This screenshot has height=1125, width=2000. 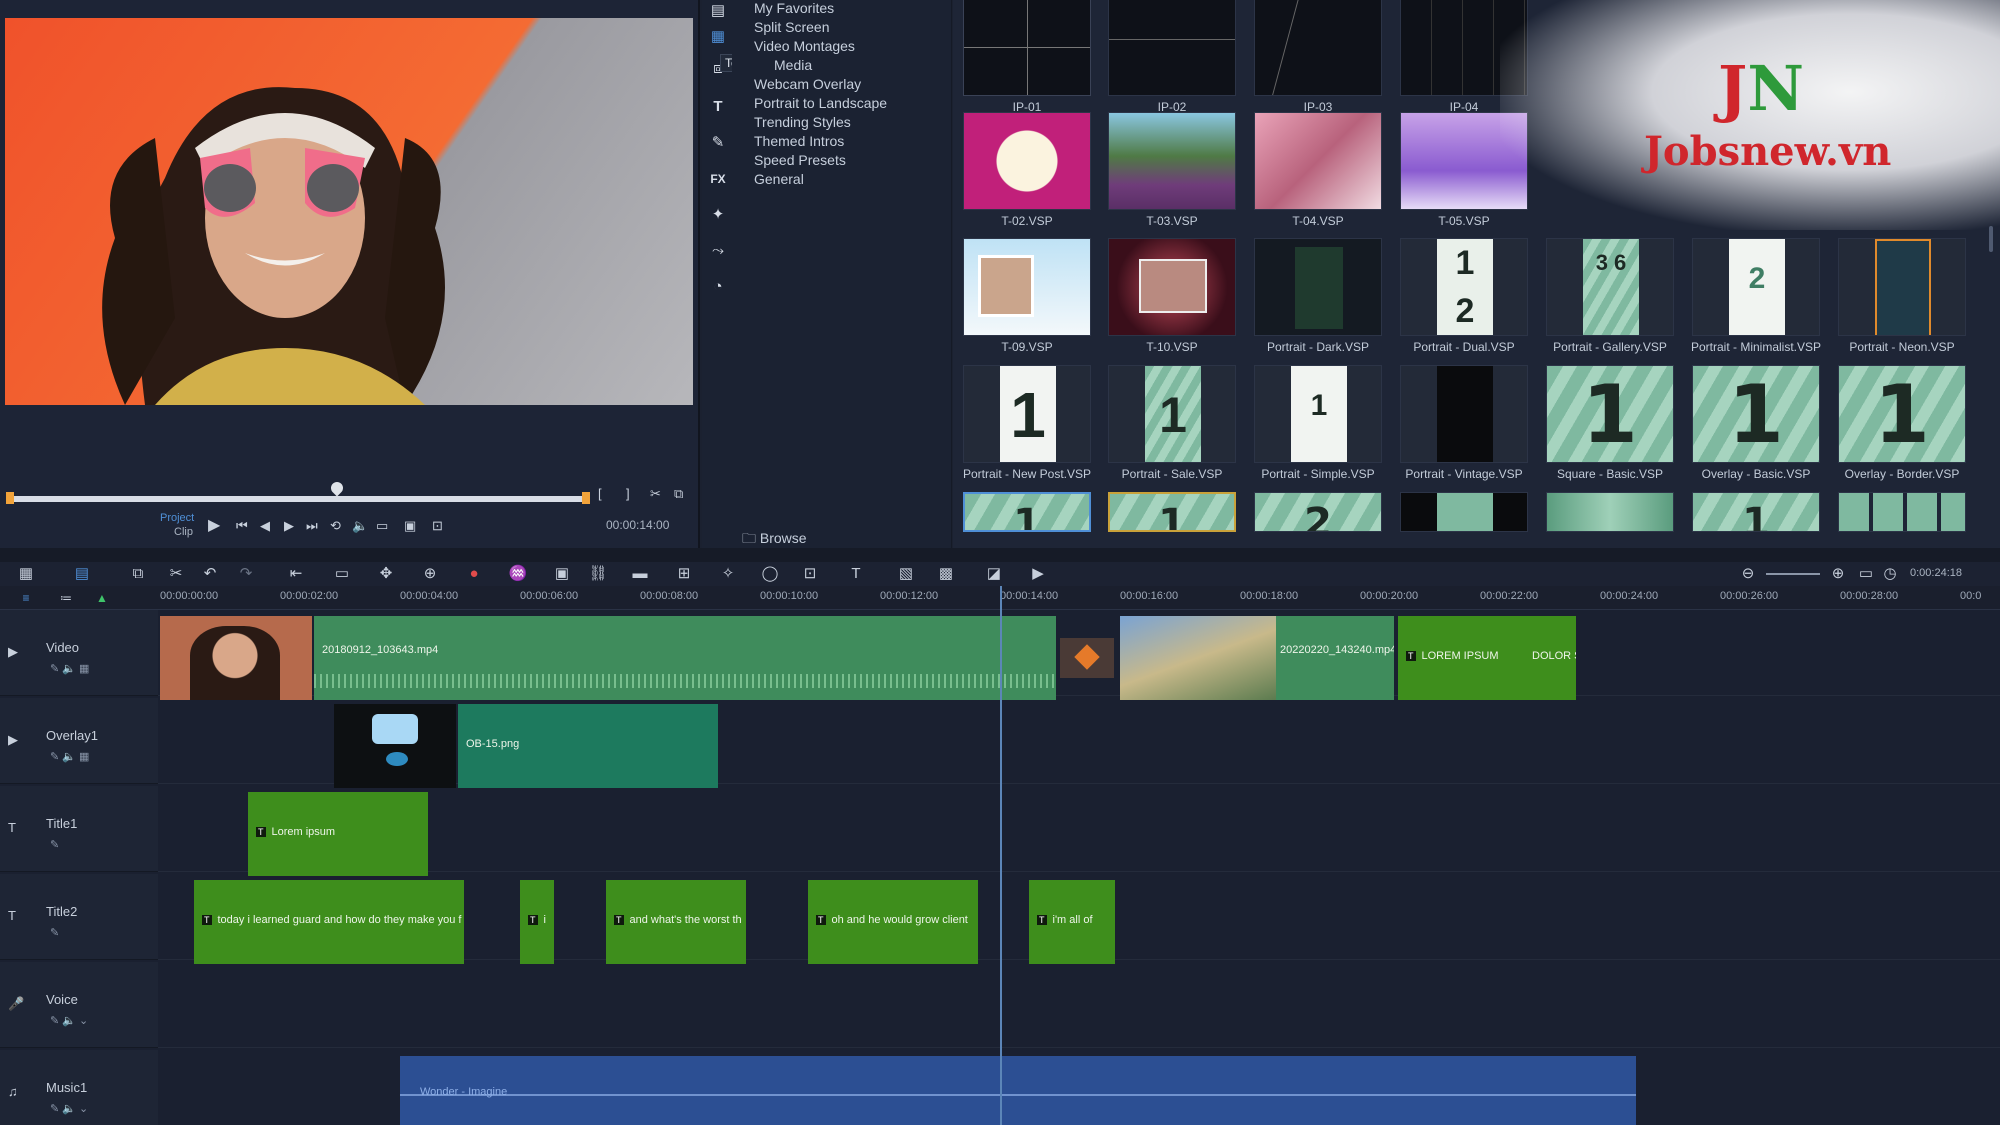 I want to click on crop-icon: ▭, so click(x=342, y=574).